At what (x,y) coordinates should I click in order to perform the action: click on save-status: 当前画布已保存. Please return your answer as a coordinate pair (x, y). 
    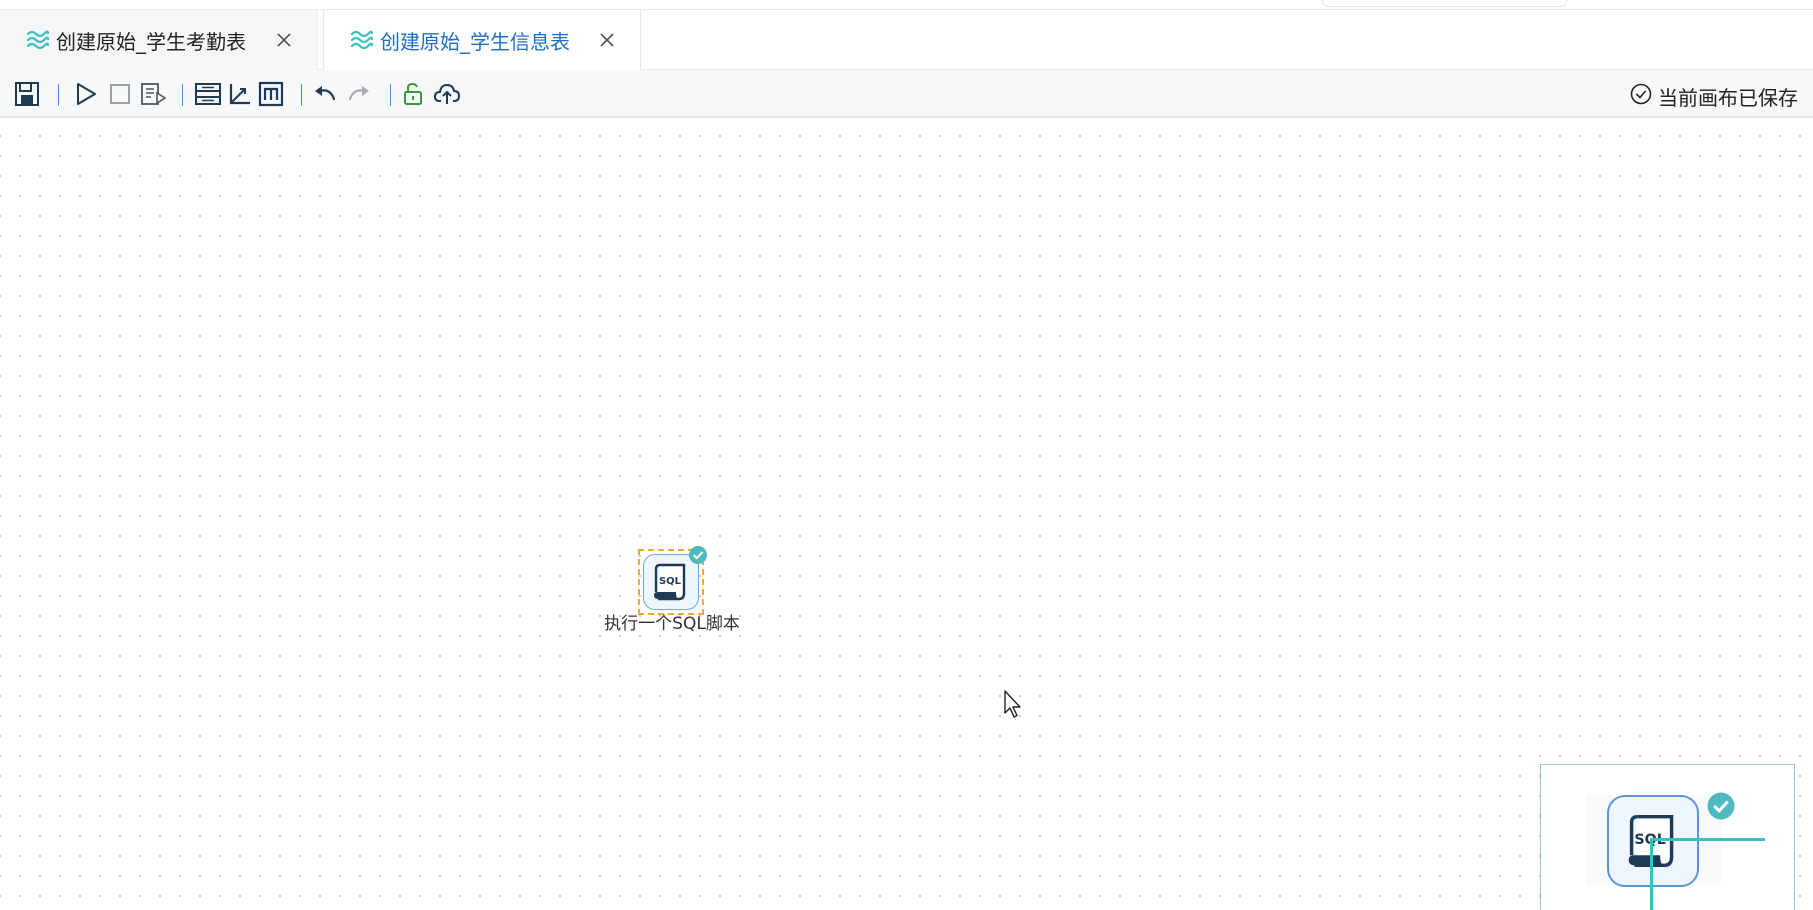
    Looking at the image, I should click on (1714, 96).